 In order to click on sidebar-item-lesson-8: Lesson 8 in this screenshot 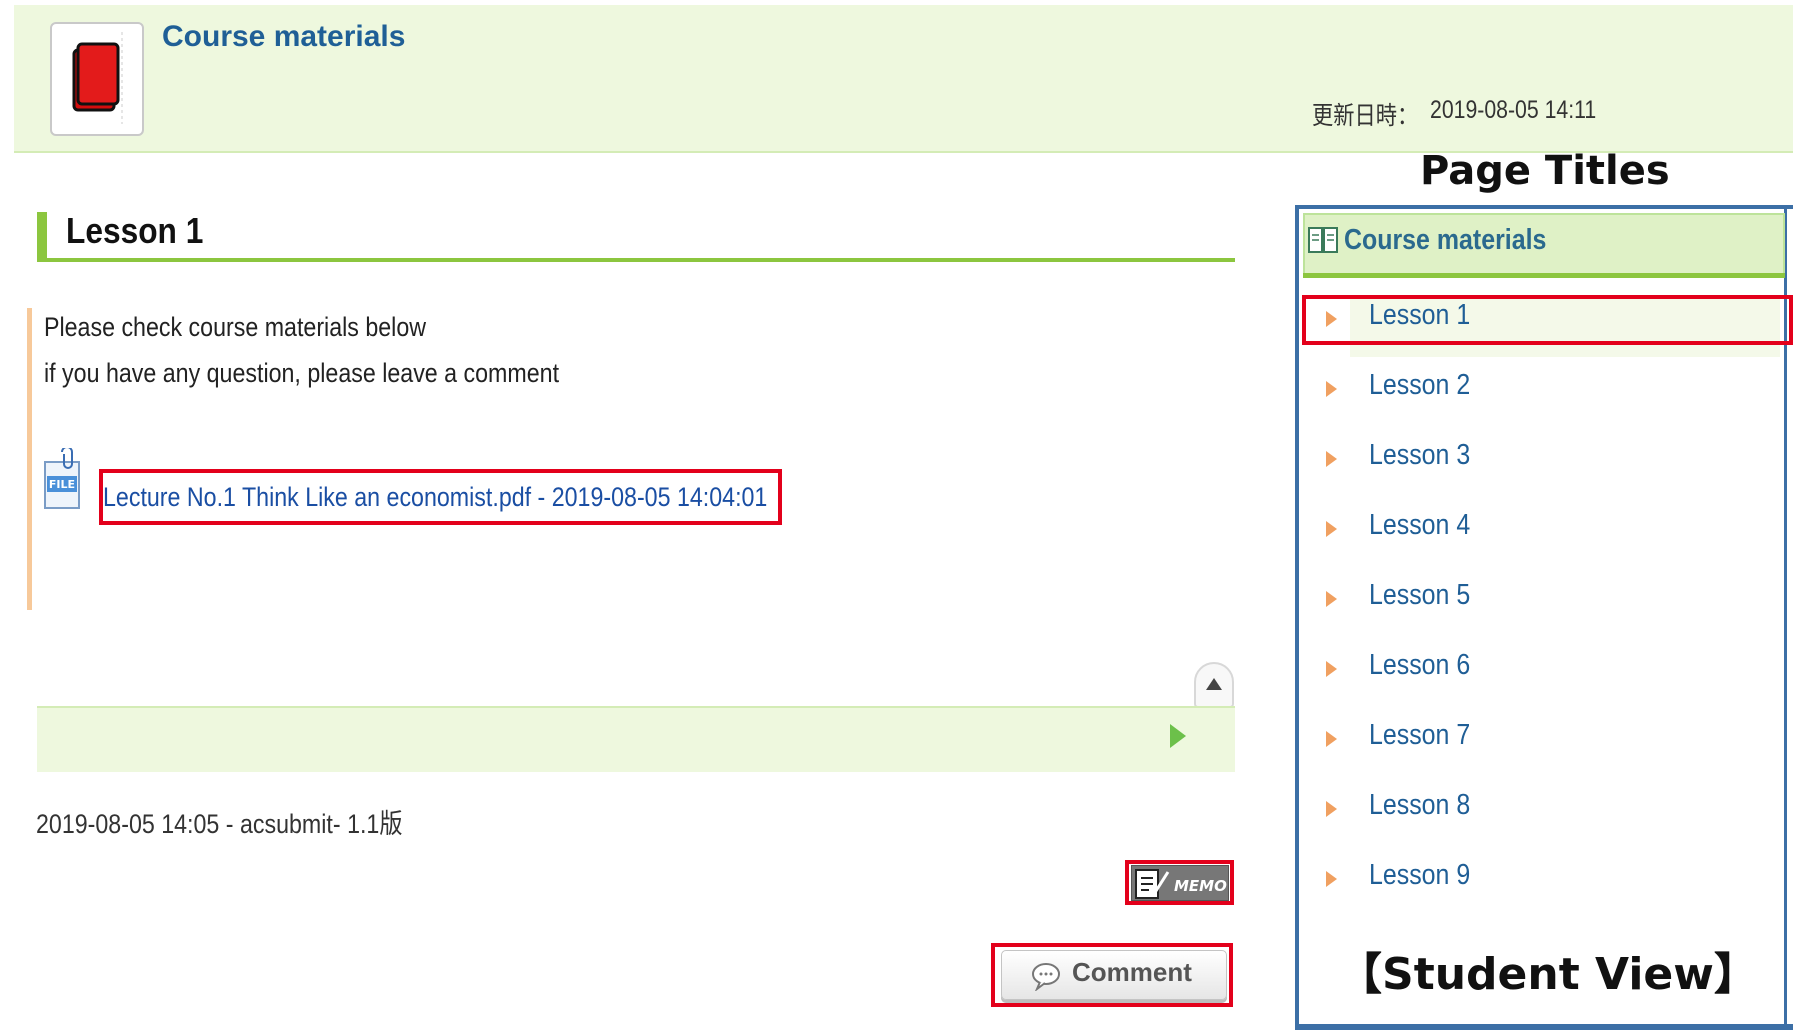, I will do `click(1550, 813)`.